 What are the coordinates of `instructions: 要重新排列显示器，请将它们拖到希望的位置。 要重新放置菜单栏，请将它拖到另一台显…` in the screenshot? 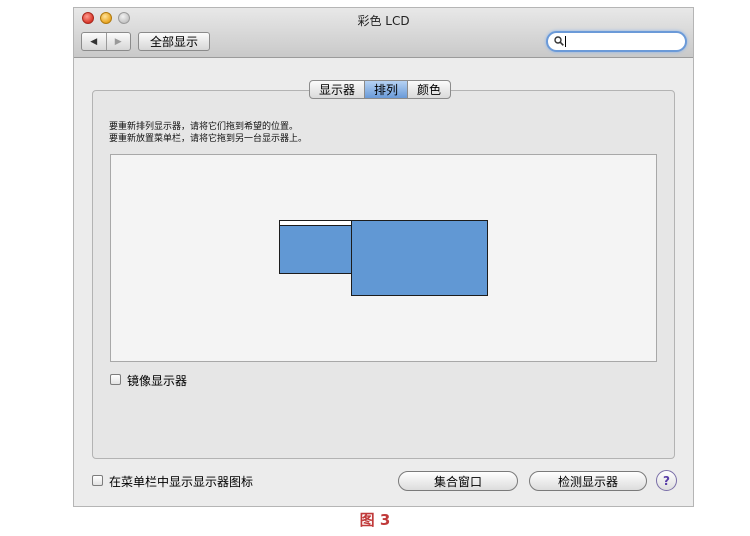 It's located at (208, 133).